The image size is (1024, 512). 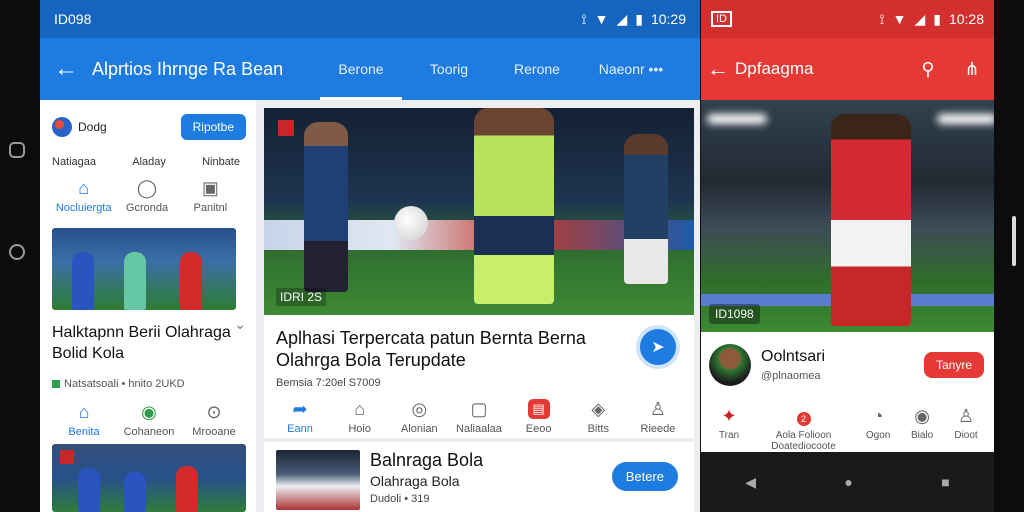 I want to click on left-icon-row: ⌂ Nocluiergta ◯ Gcronda ▣ Panitnl, so click(x=149, y=196).